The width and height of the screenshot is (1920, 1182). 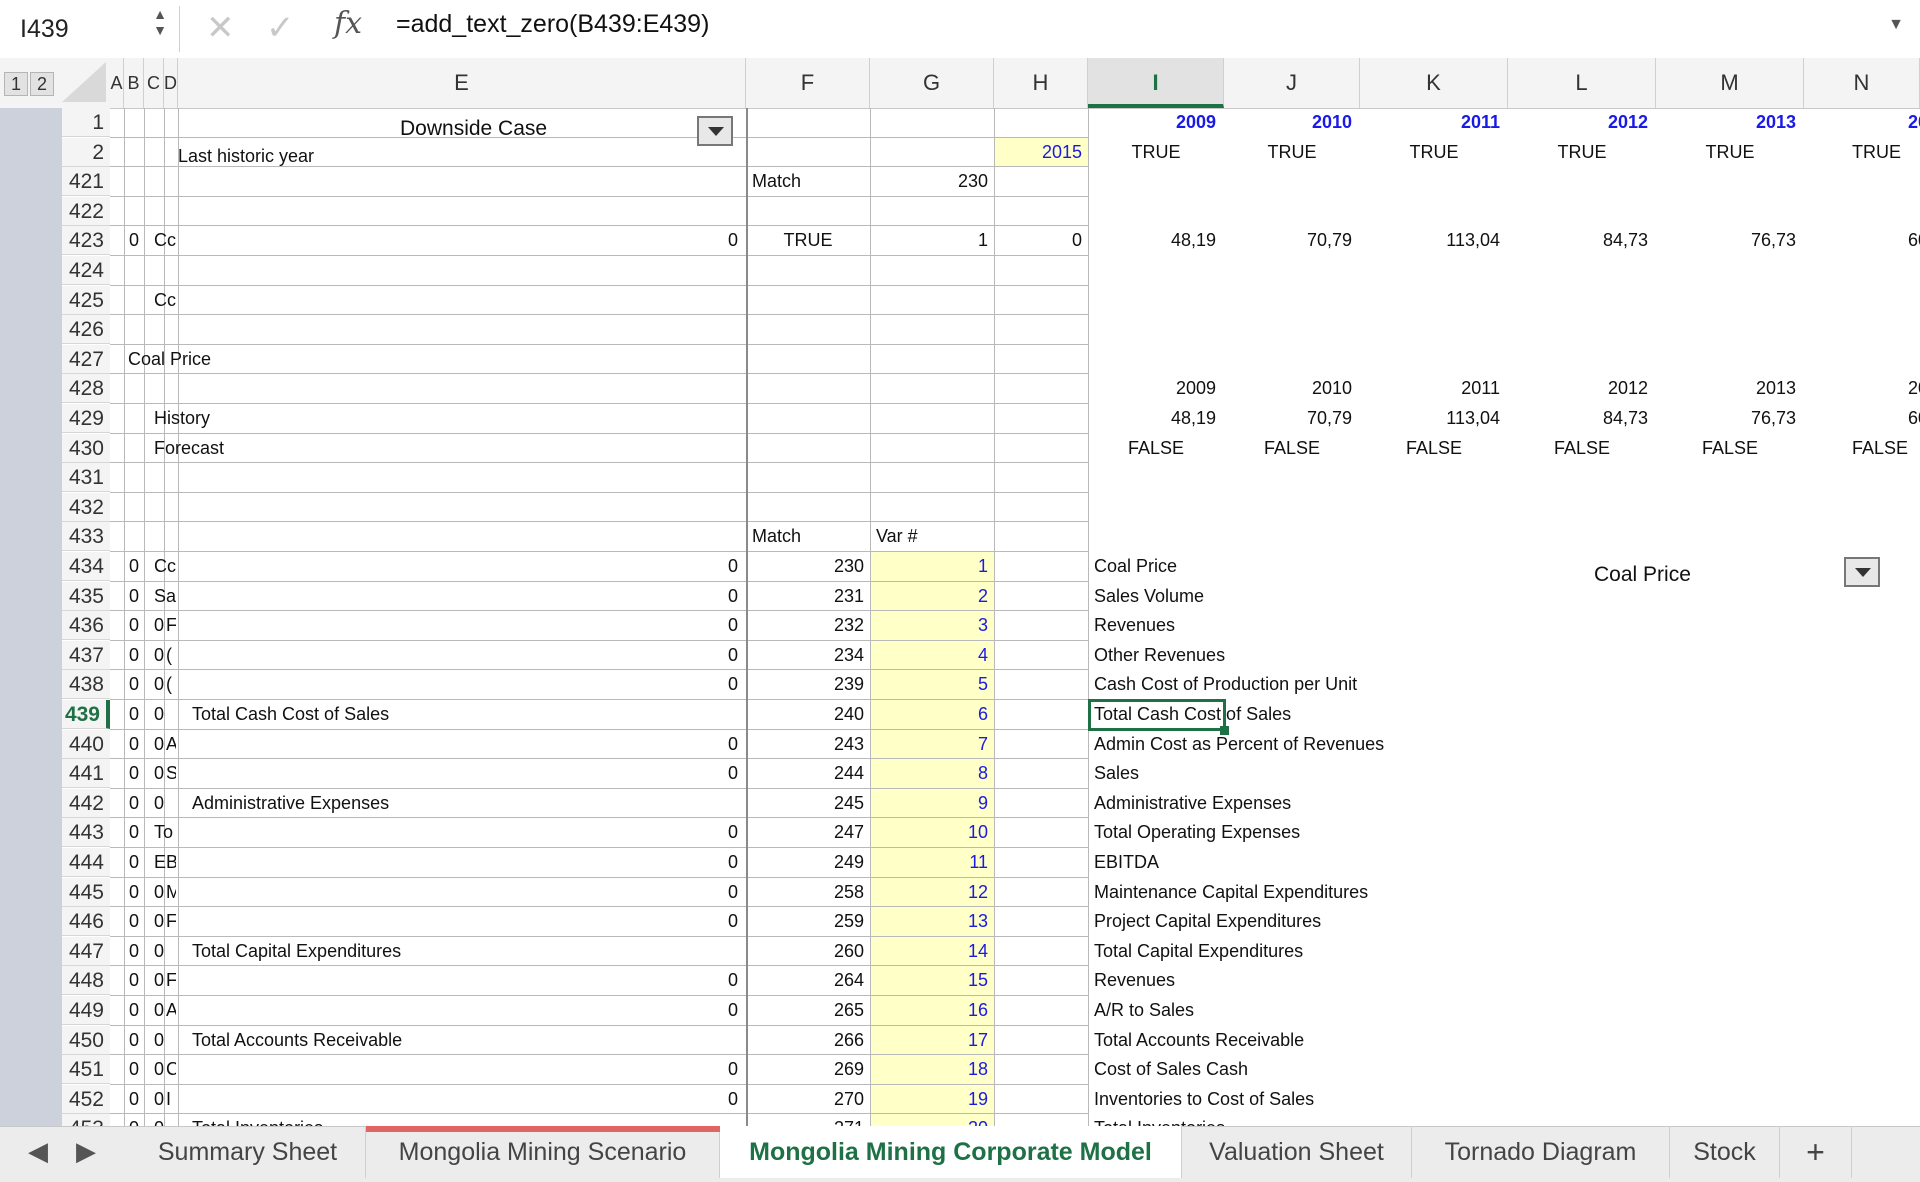 I want to click on variable-name: Maintenance Capital Expenditures, so click(x=1294, y=892).